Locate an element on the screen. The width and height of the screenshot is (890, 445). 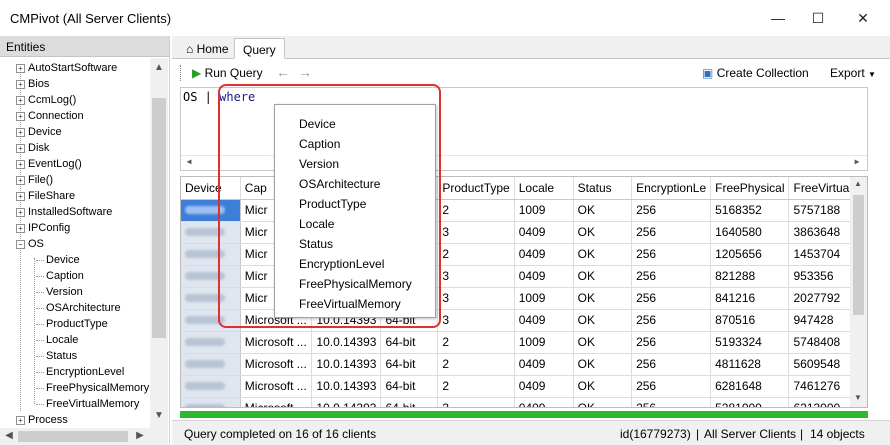
tree-node: + Connection is located at coordinates (50, 116).